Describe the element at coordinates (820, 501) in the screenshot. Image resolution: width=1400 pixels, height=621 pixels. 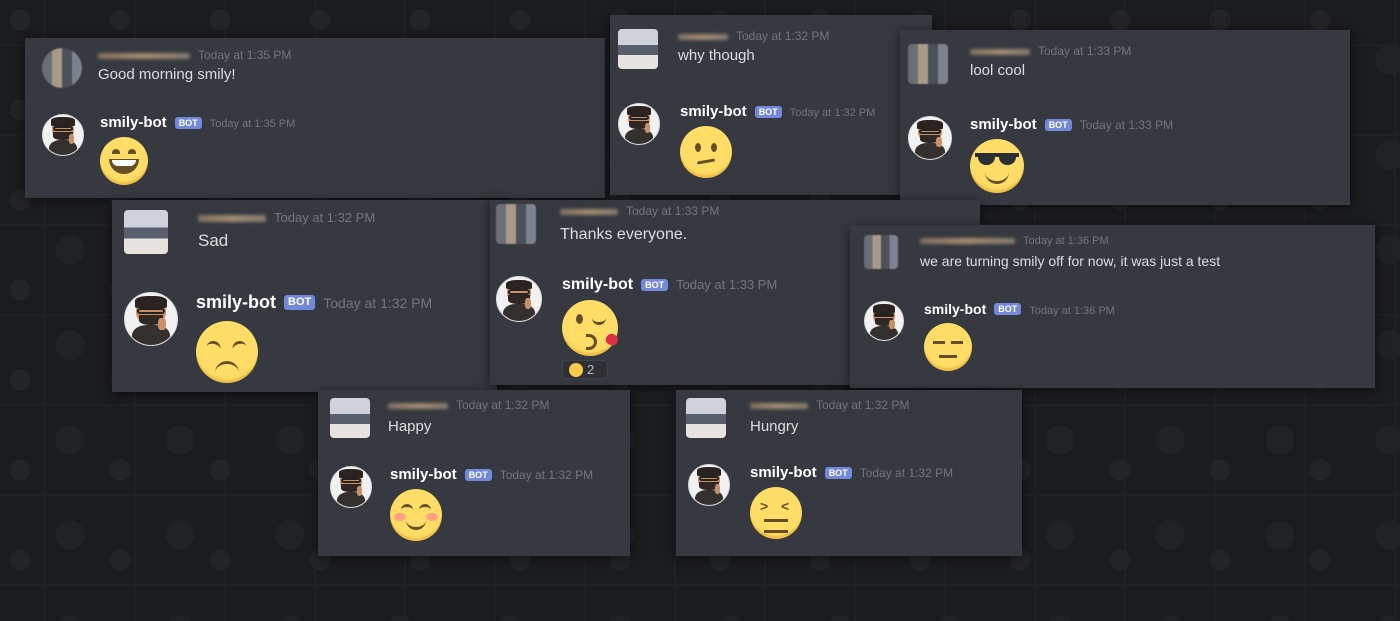
I see `bot-message: smily-bot BOT Today at 1:32 PM > <` at that location.